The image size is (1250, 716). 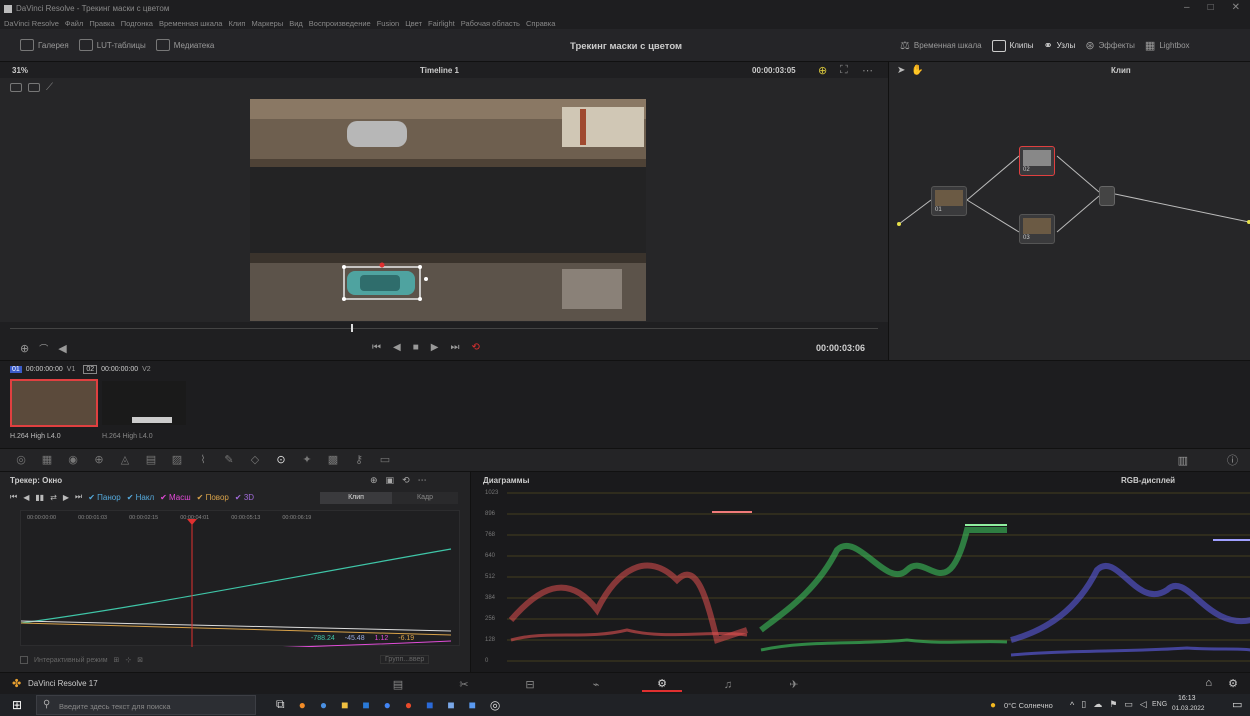 What do you see at coordinates (405, 659) in the screenshot?
I see `group-dropdown: Групп...ввер` at bounding box center [405, 659].